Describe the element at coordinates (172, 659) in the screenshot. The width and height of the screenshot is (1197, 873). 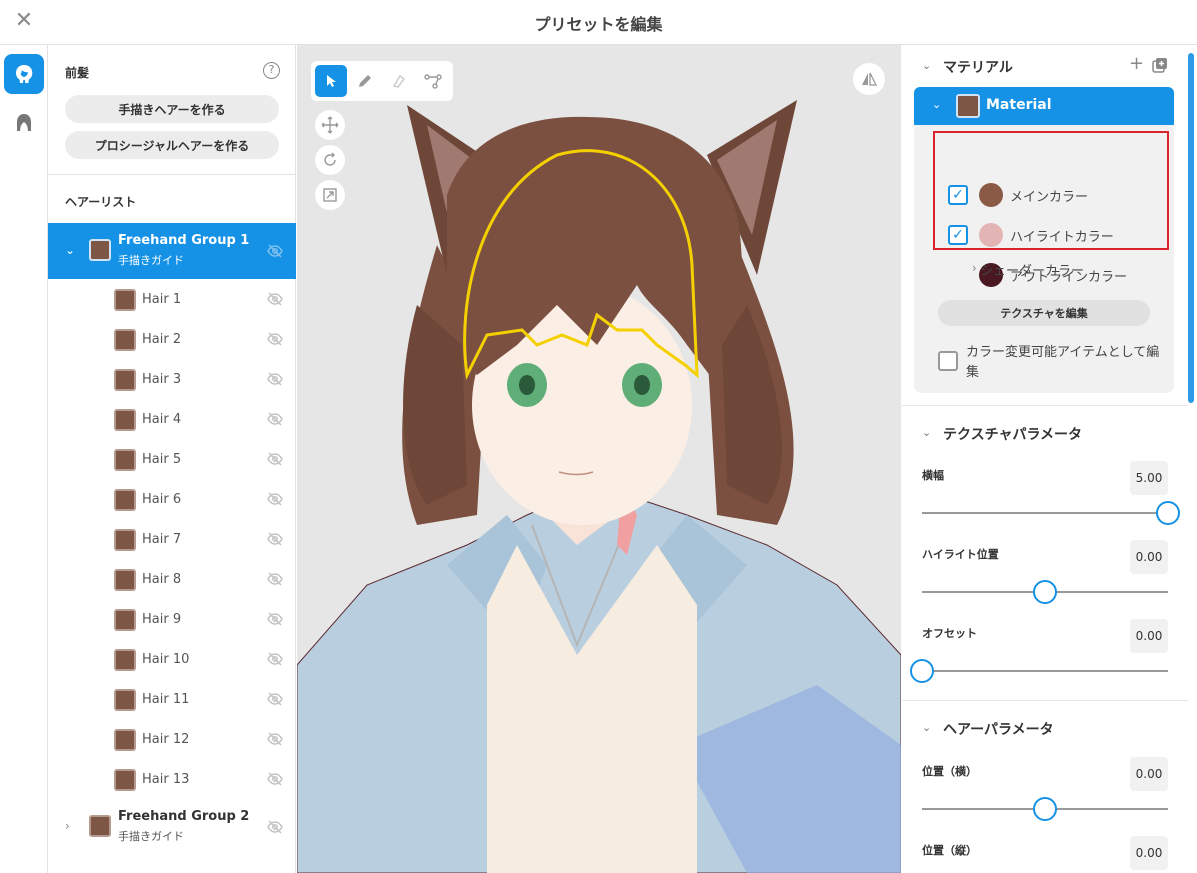
I see `hair-list-item: Hair 10` at that location.